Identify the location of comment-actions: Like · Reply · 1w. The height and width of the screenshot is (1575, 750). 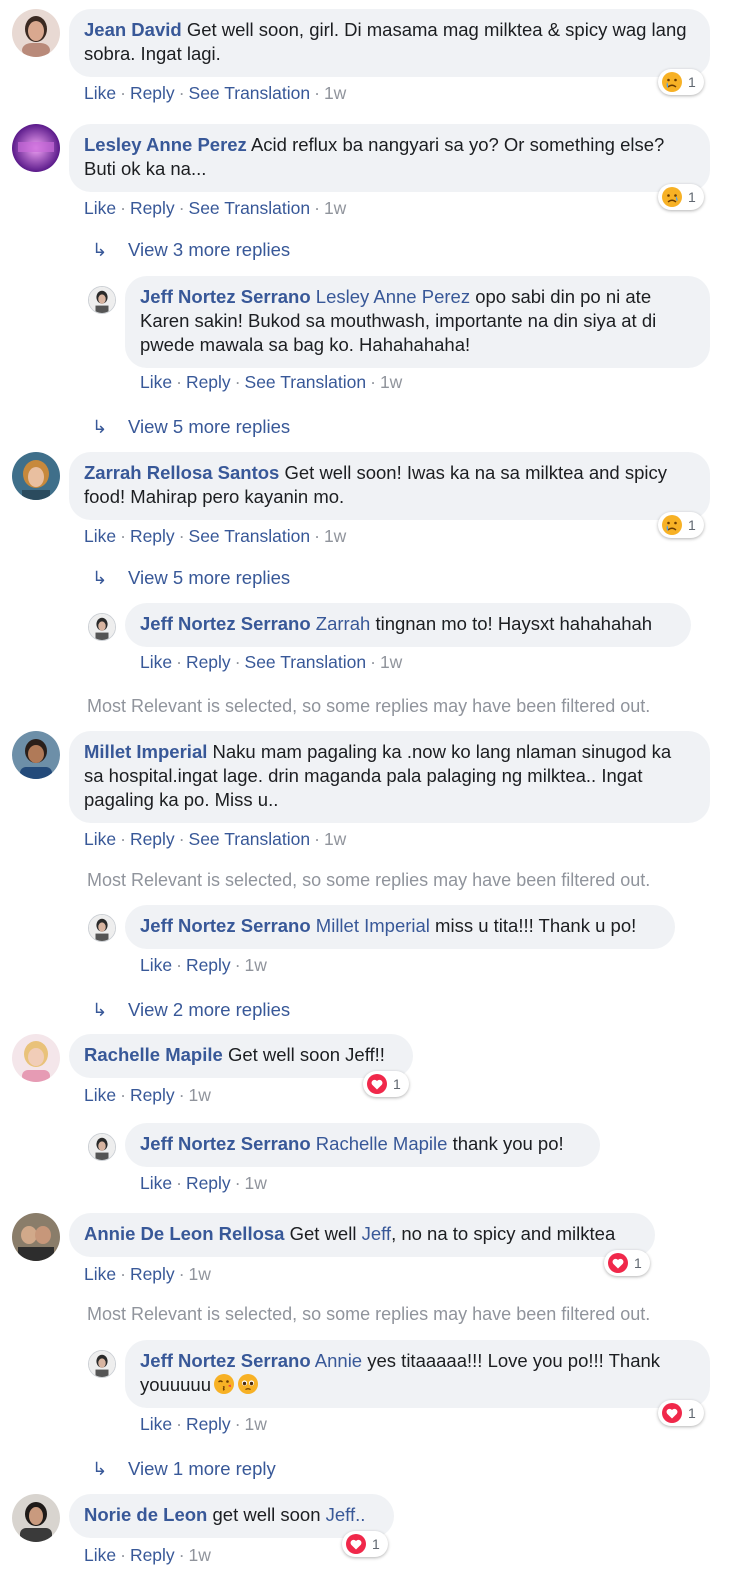
(147, 1555).